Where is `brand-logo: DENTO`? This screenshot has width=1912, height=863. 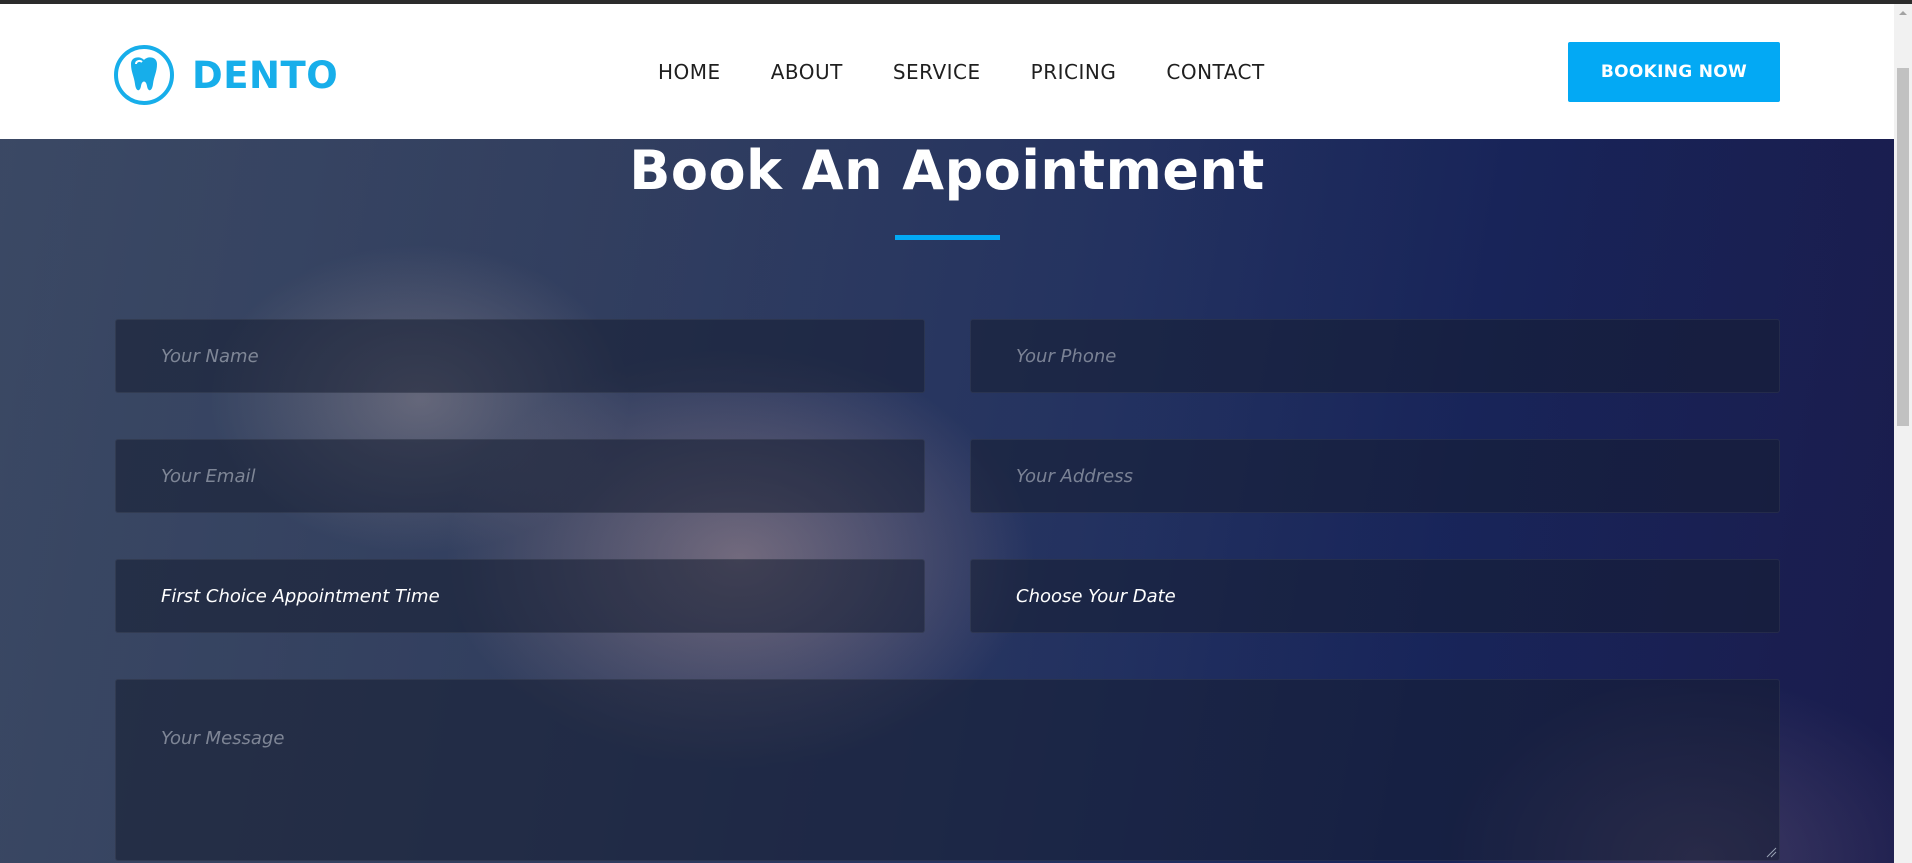 brand-logo: DENTO is located at coordinates (225, 75).